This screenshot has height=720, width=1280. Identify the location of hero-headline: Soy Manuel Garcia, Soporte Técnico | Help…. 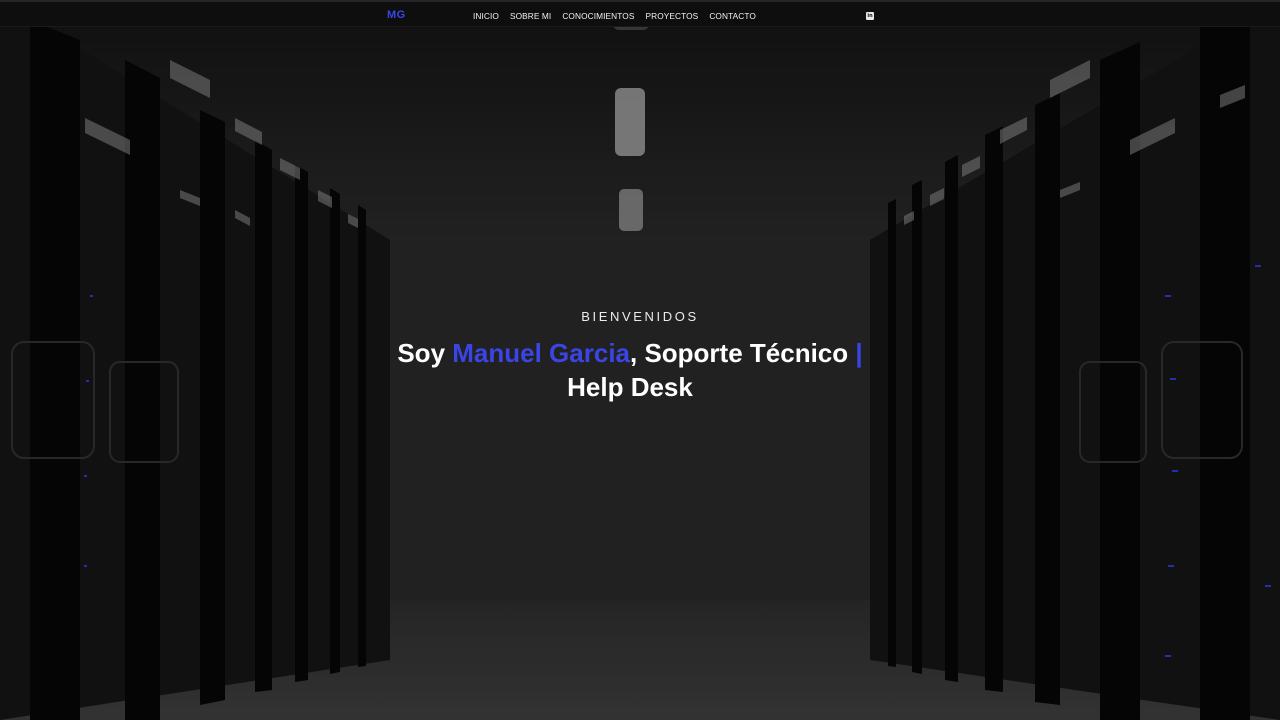
(630, 370).